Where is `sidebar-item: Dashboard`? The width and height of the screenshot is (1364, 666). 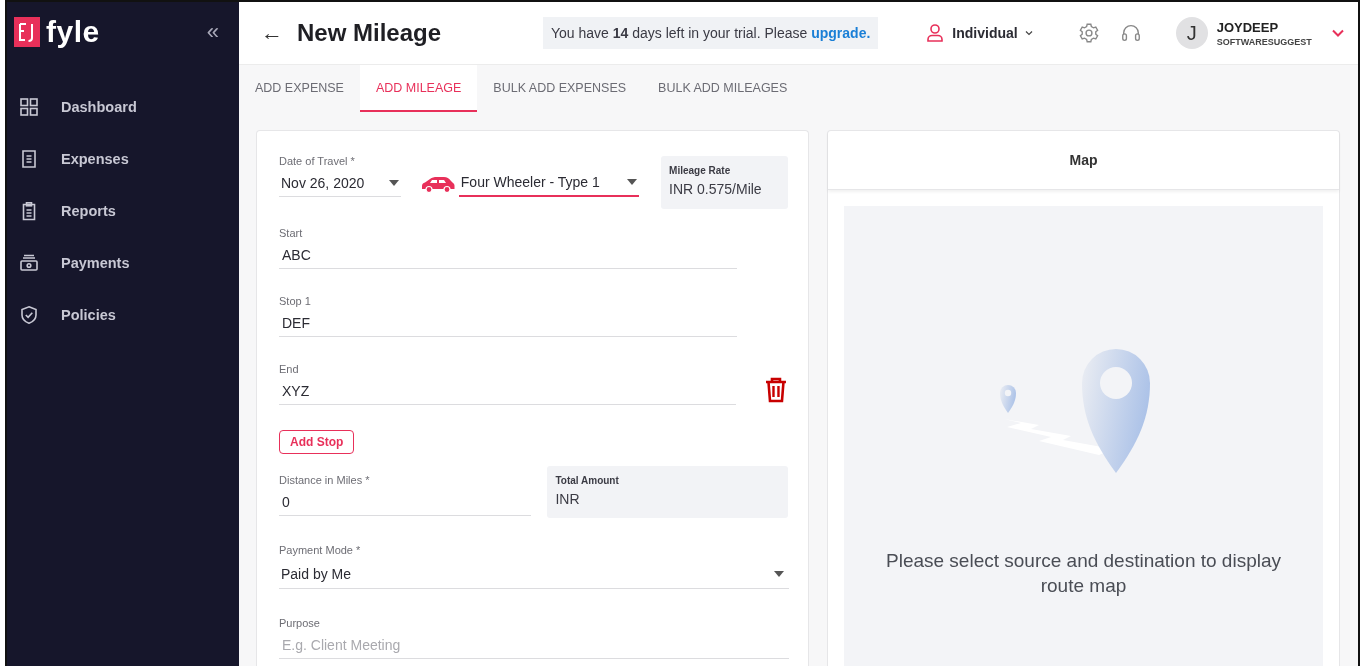
sidebar-item: Dashboard is located at coordinates (123, 107).